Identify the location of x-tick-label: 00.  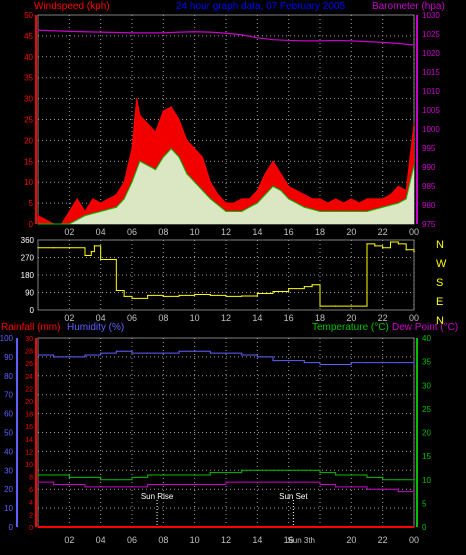
(414, 232).